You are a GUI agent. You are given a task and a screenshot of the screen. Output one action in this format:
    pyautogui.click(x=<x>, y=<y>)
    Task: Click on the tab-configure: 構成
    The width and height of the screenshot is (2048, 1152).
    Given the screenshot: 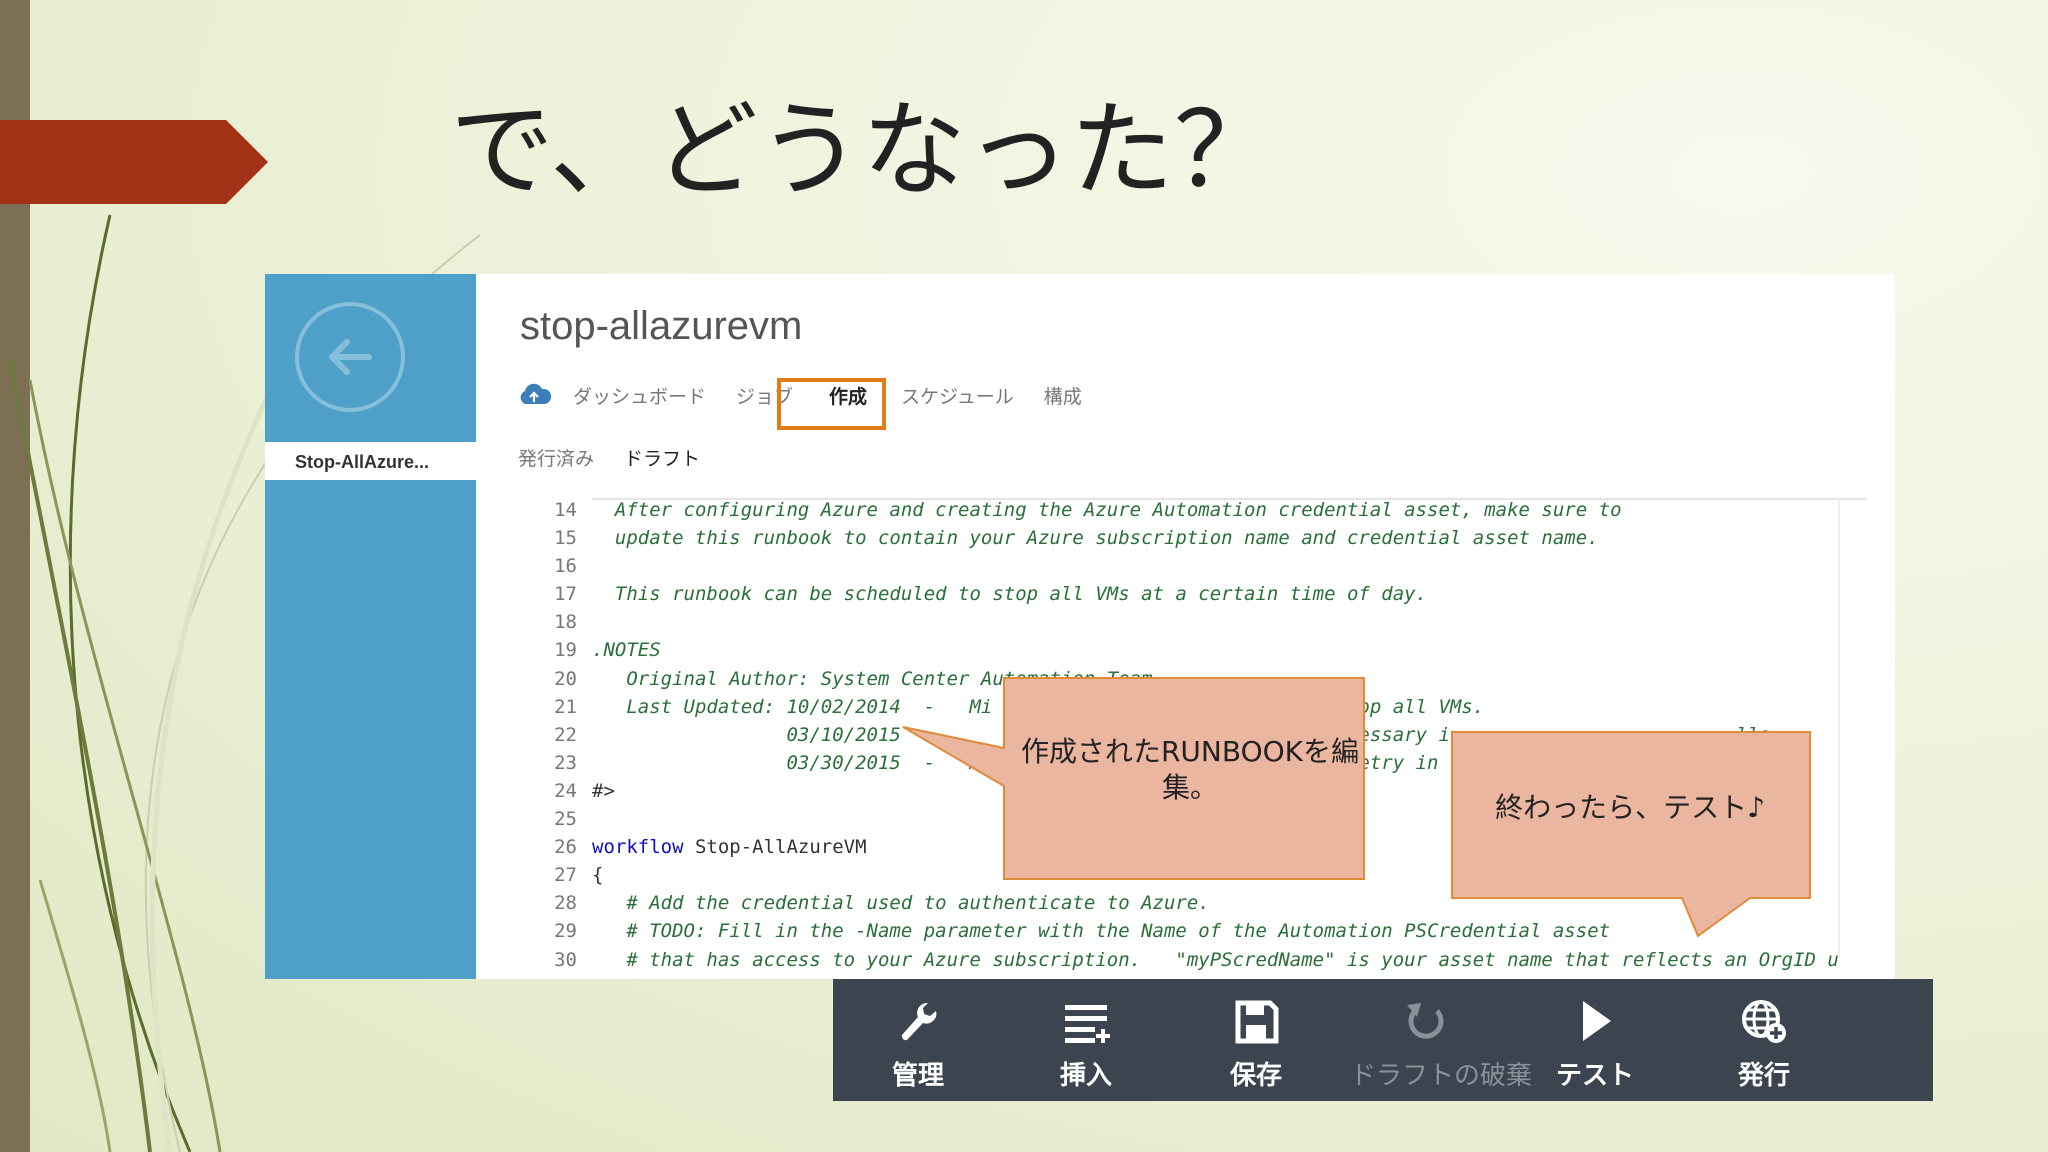 What is the action you would take?
    pyautogui.click(x=1063, y=395)
    